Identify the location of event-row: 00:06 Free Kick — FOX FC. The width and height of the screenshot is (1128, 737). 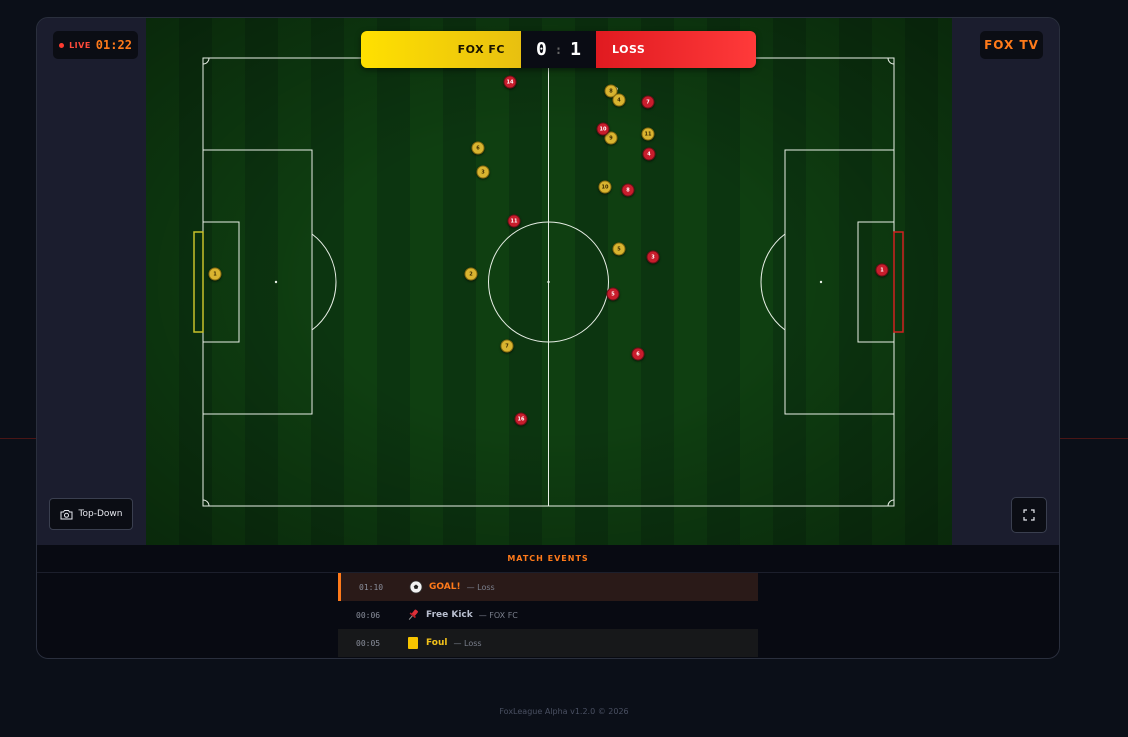
(548, 615).